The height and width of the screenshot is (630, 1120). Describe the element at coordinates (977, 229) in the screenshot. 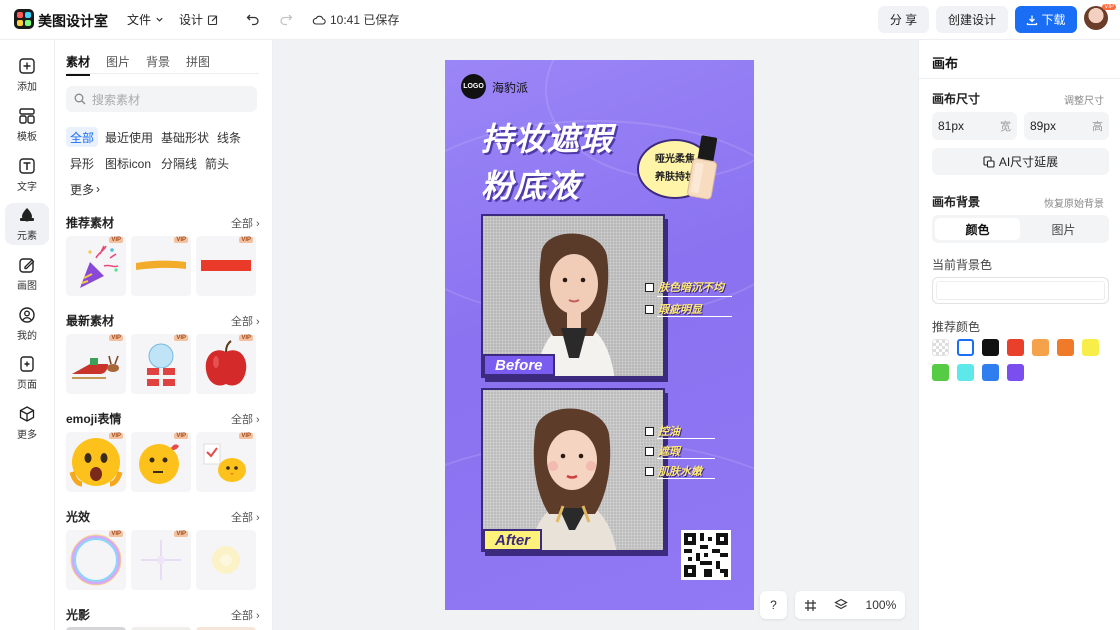

I see `segment-color: 颜色` at that location.